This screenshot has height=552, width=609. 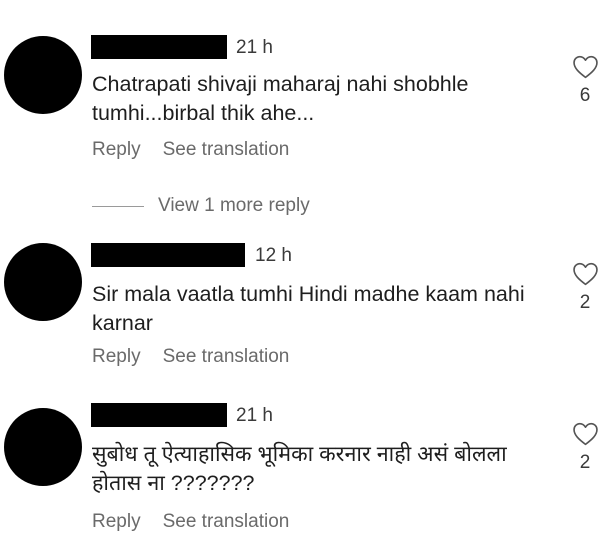 What do you see at coordinates (585, 434) in the screenshot?
I see `heart-outline-icon` at bounding box center [585, 434].